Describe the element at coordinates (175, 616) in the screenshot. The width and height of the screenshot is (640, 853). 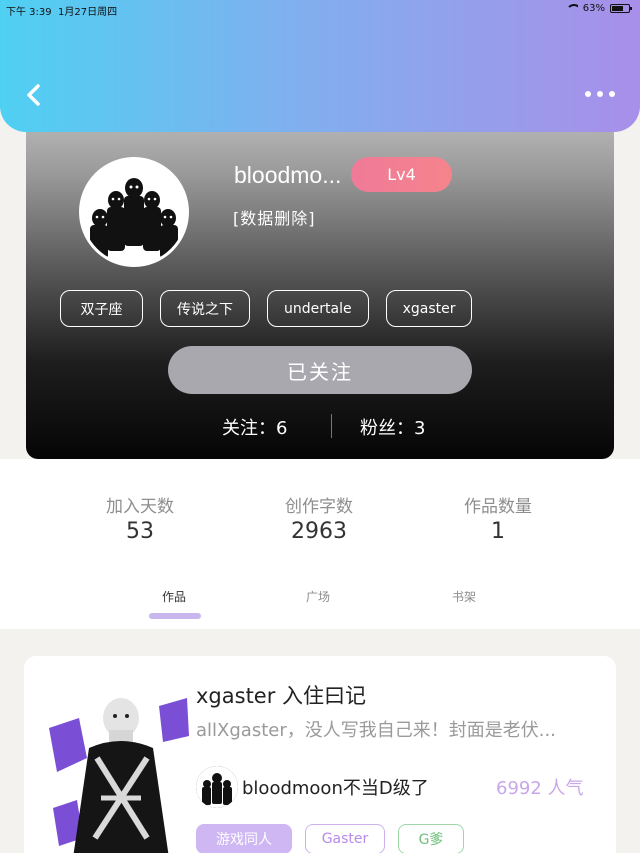
I see `tab-indicator` at that location.